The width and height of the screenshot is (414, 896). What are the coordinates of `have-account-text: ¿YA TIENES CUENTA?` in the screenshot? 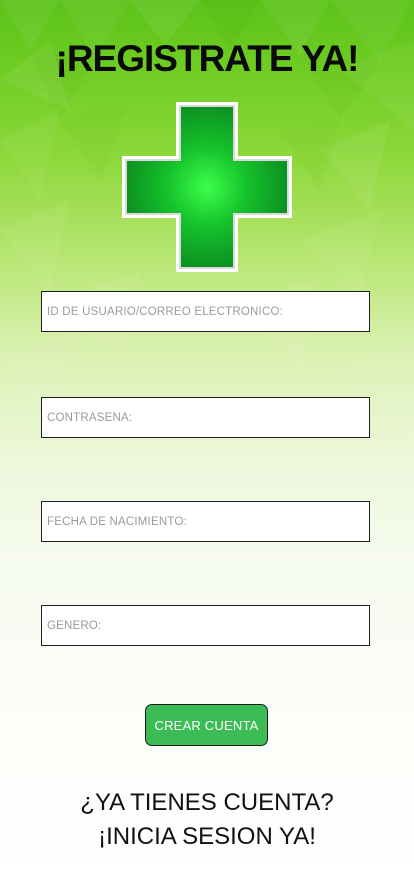 It's located at (207, 802).